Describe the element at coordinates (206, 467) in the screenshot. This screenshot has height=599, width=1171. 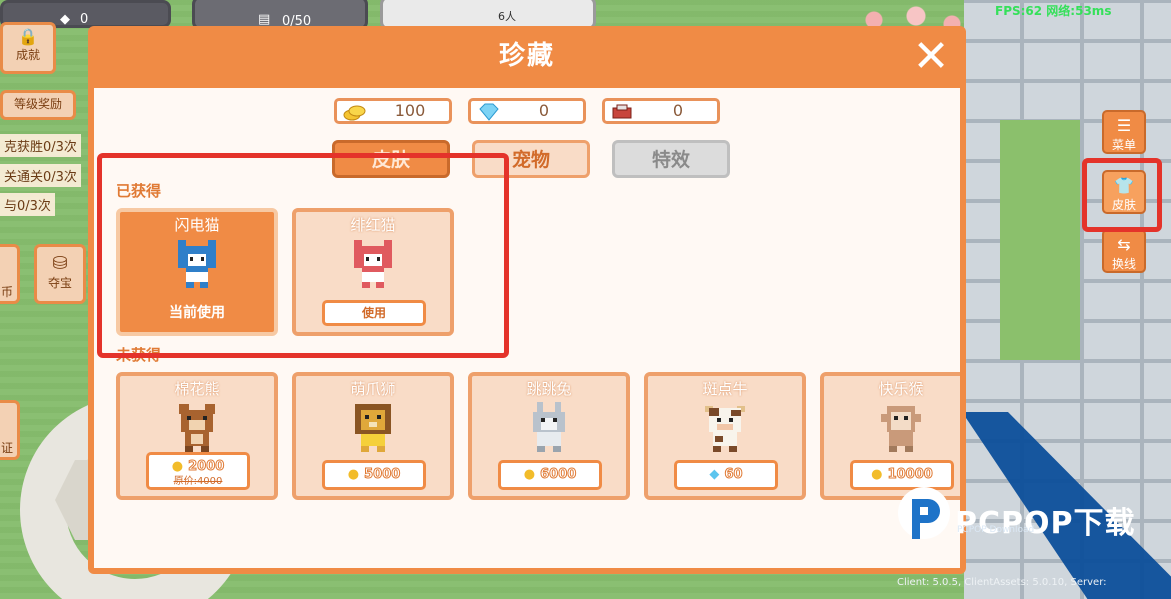
I see `skin-price: 2000` at that location.